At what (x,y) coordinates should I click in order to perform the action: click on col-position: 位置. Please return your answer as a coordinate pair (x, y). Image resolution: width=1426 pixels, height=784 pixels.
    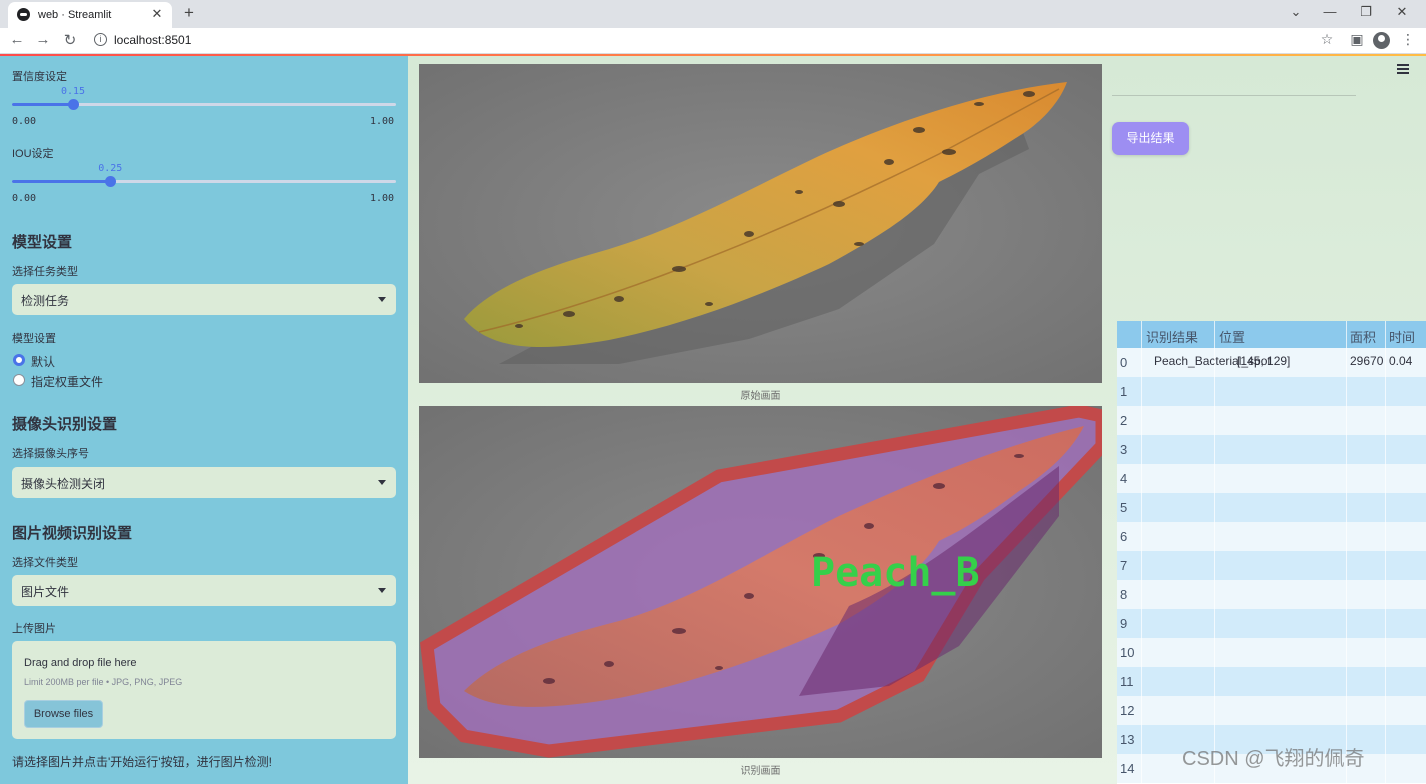
    Looking at the image, I should click on (1232, 336).